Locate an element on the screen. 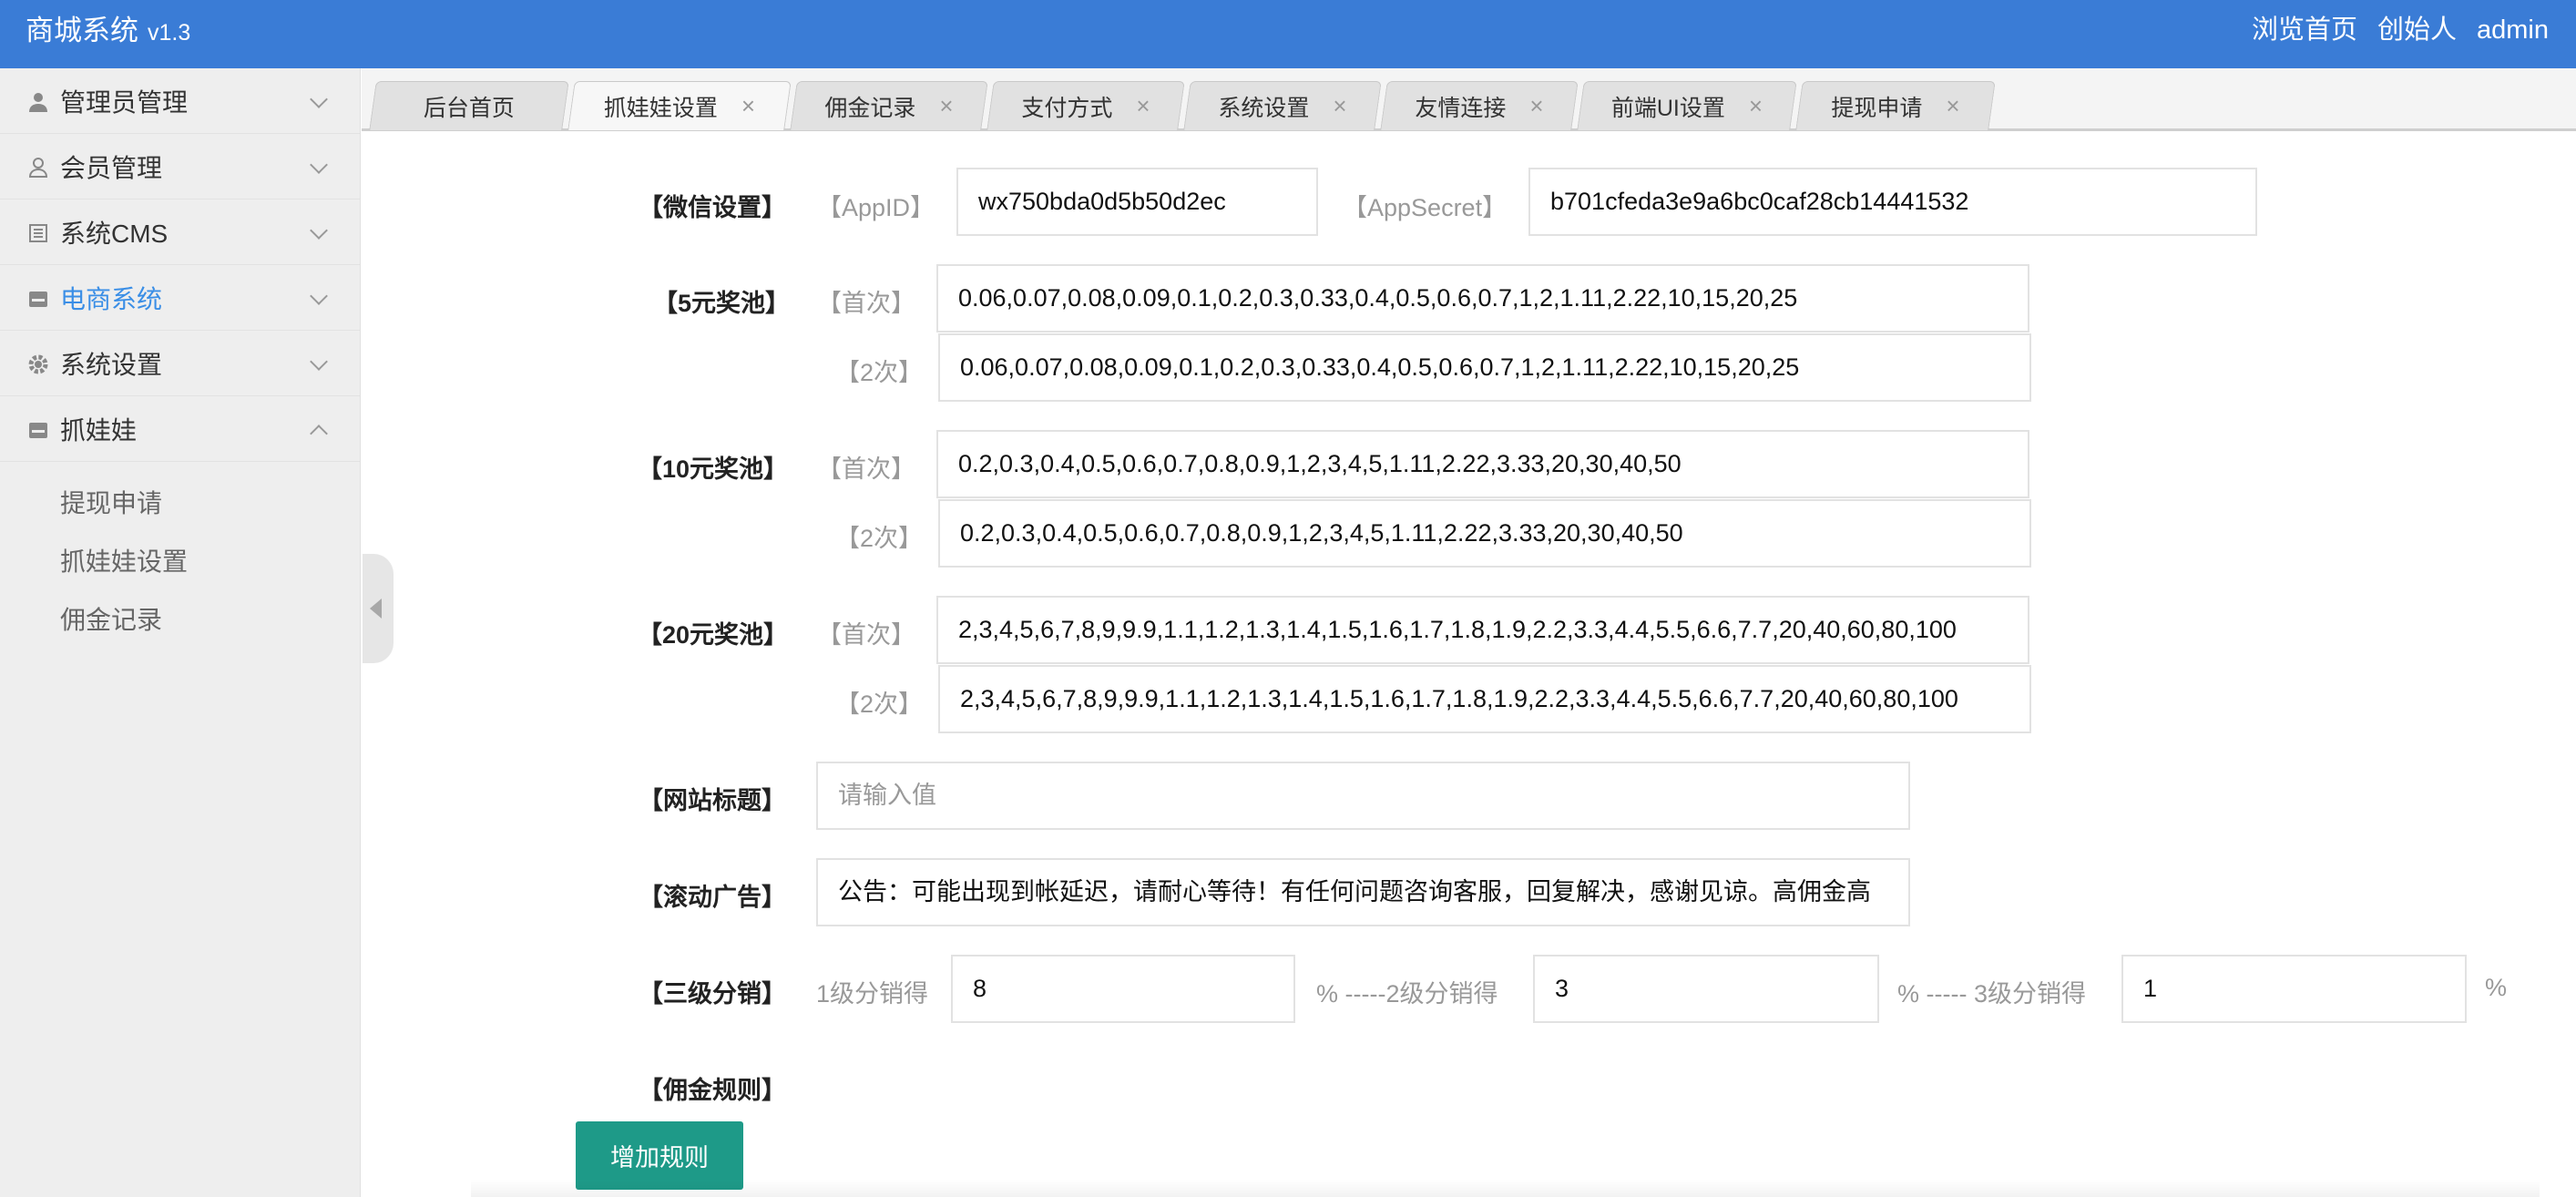  appsecret-label: 【AppSecret】 is located at coordinates (1425, 207).